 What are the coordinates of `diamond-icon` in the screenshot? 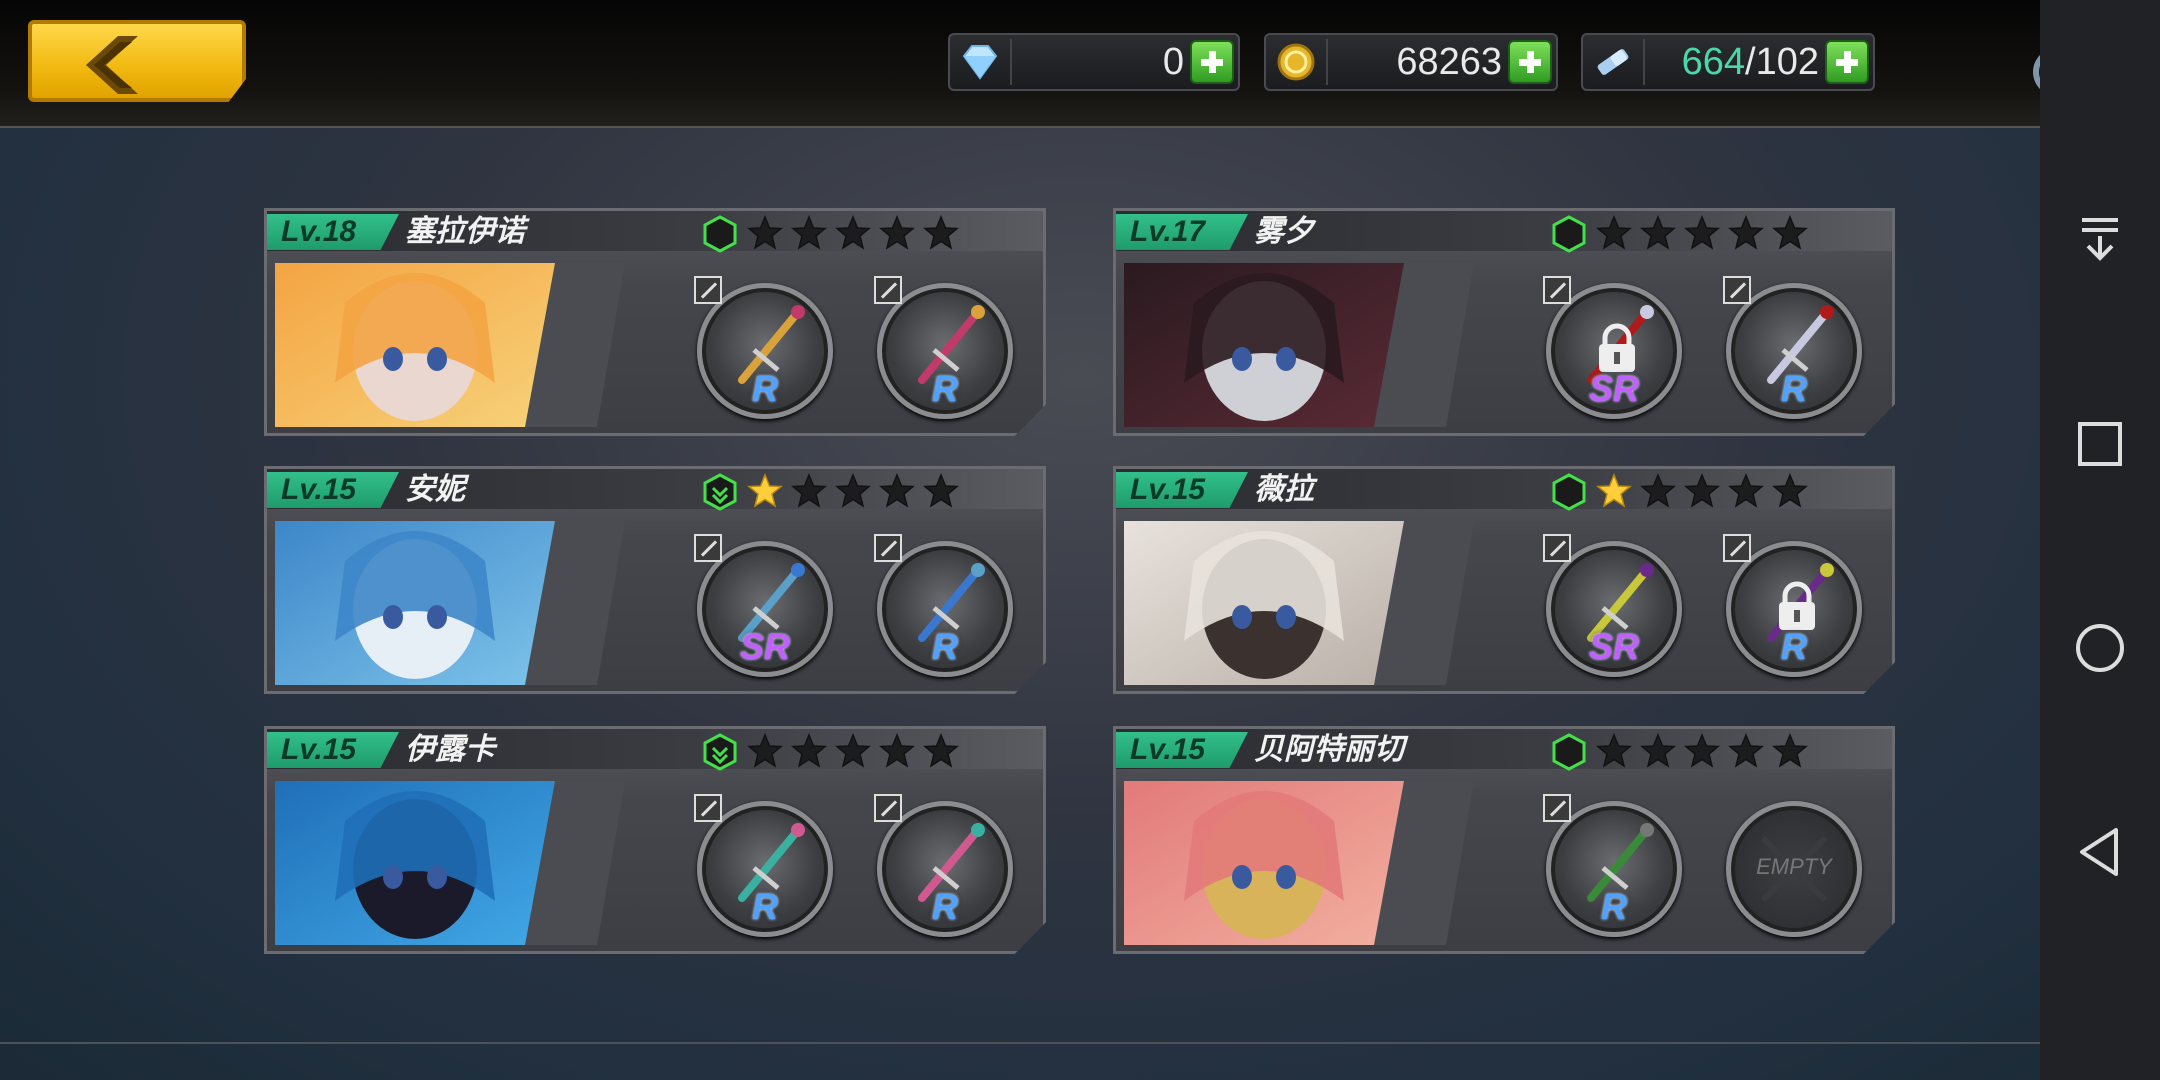 It's located at (980, 62).